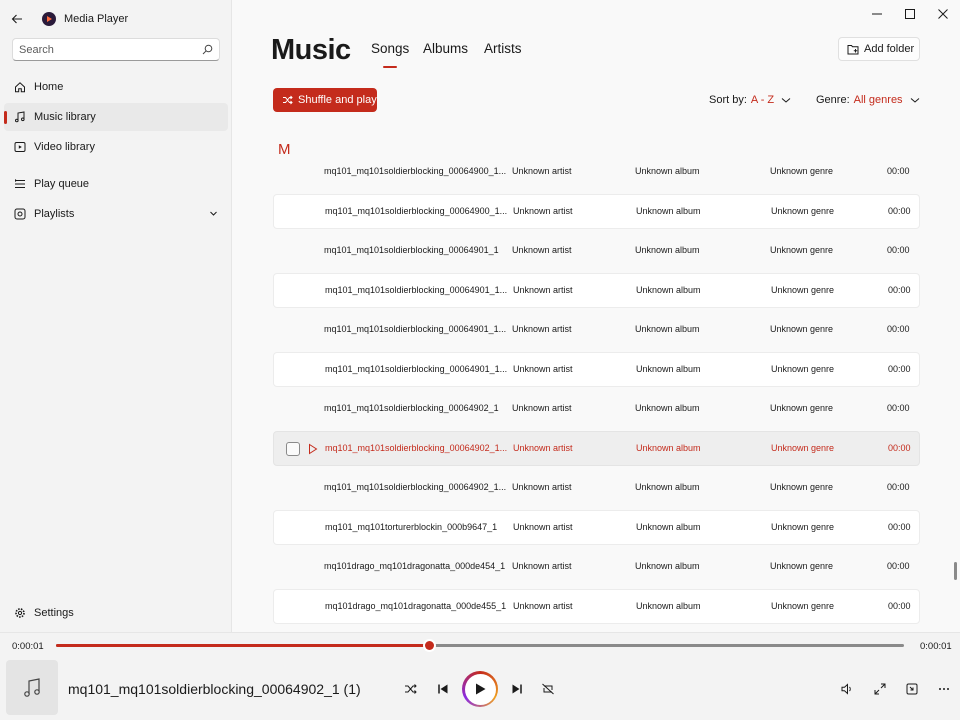 The image size is (960, 720). I want to click on shuffle-and-play-button: Shuffle and play, so click(325, 100).